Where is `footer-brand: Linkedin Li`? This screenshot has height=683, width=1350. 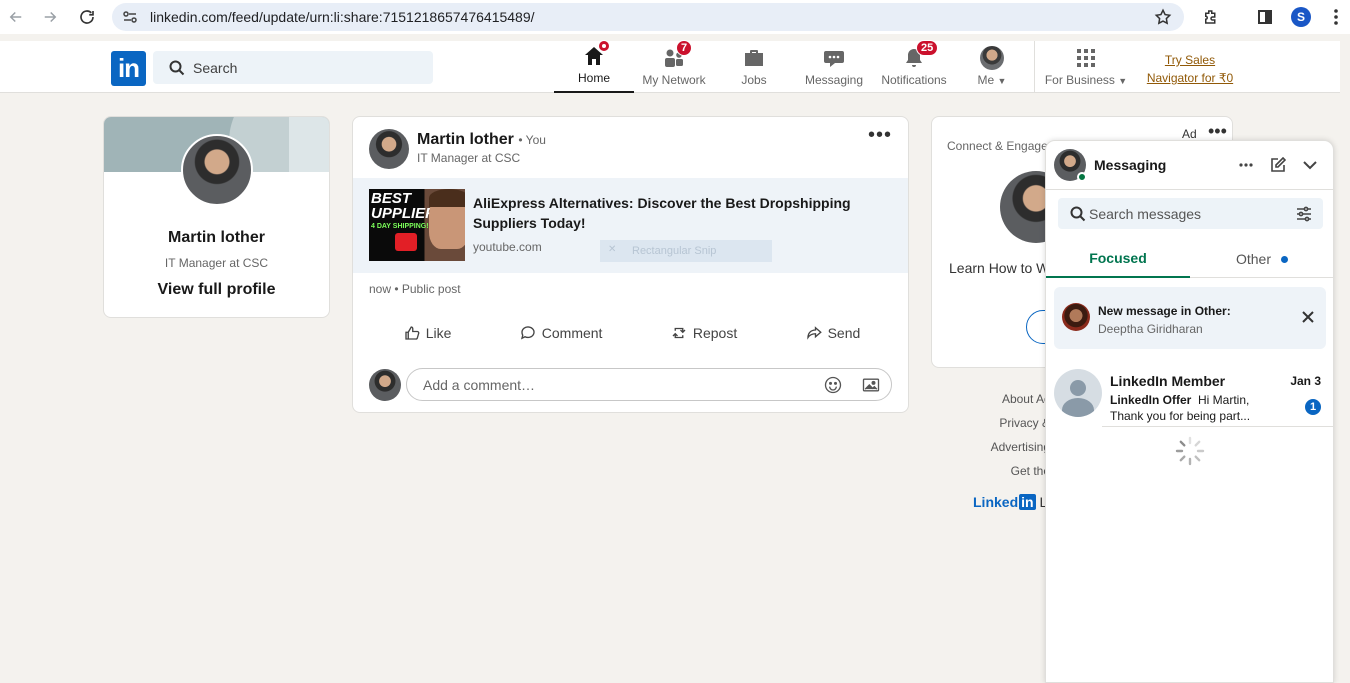
footer-brand: Linkedin Li is located at coordinates (1011, 502).